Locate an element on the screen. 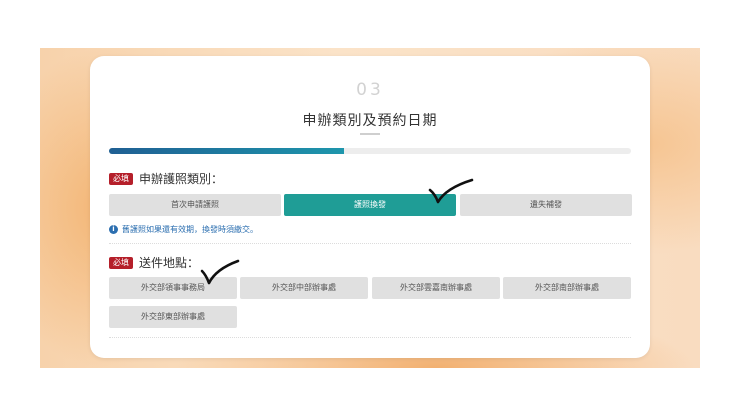 The height and width of the screenshot is (416, 740). option-yunchianan-office: 外交部雲嘉南辦事處 is located at coordinates (436, 288).